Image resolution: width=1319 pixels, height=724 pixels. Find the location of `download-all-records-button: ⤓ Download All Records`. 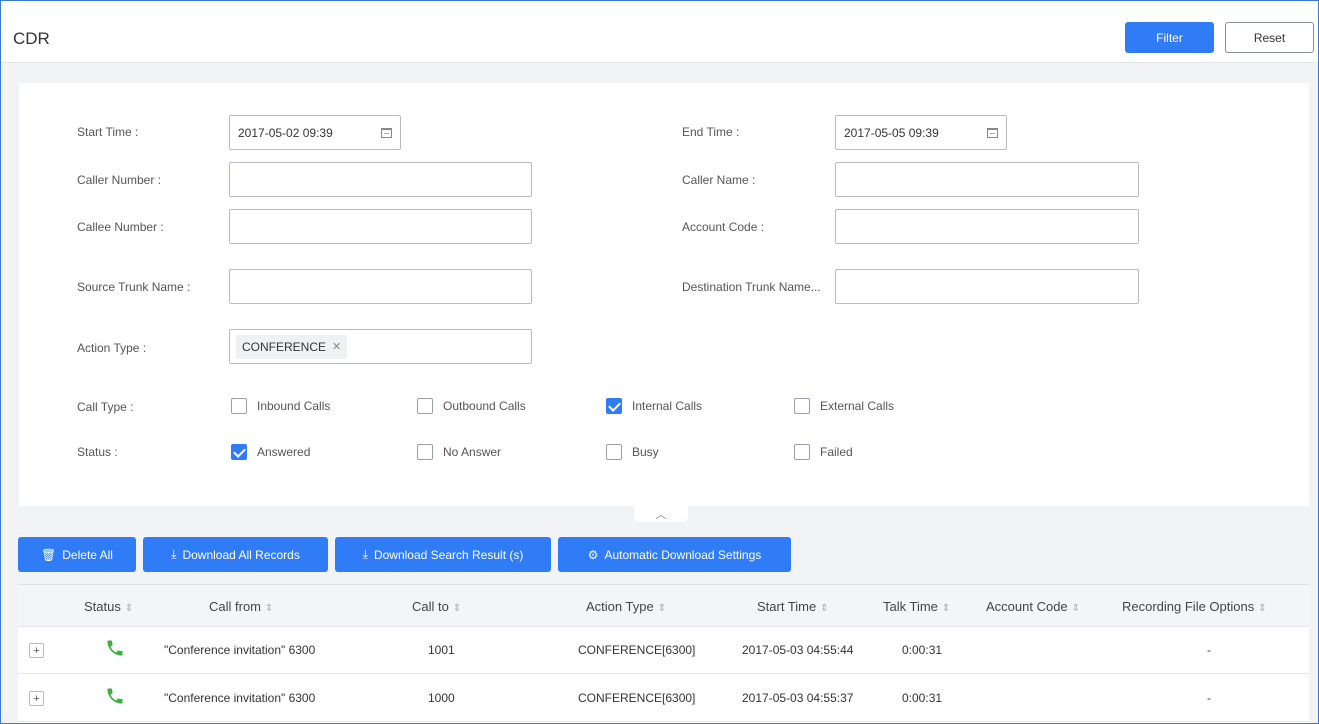

download-all-records-button: ⤓ Download All Records is located at coordinates (235, 554).